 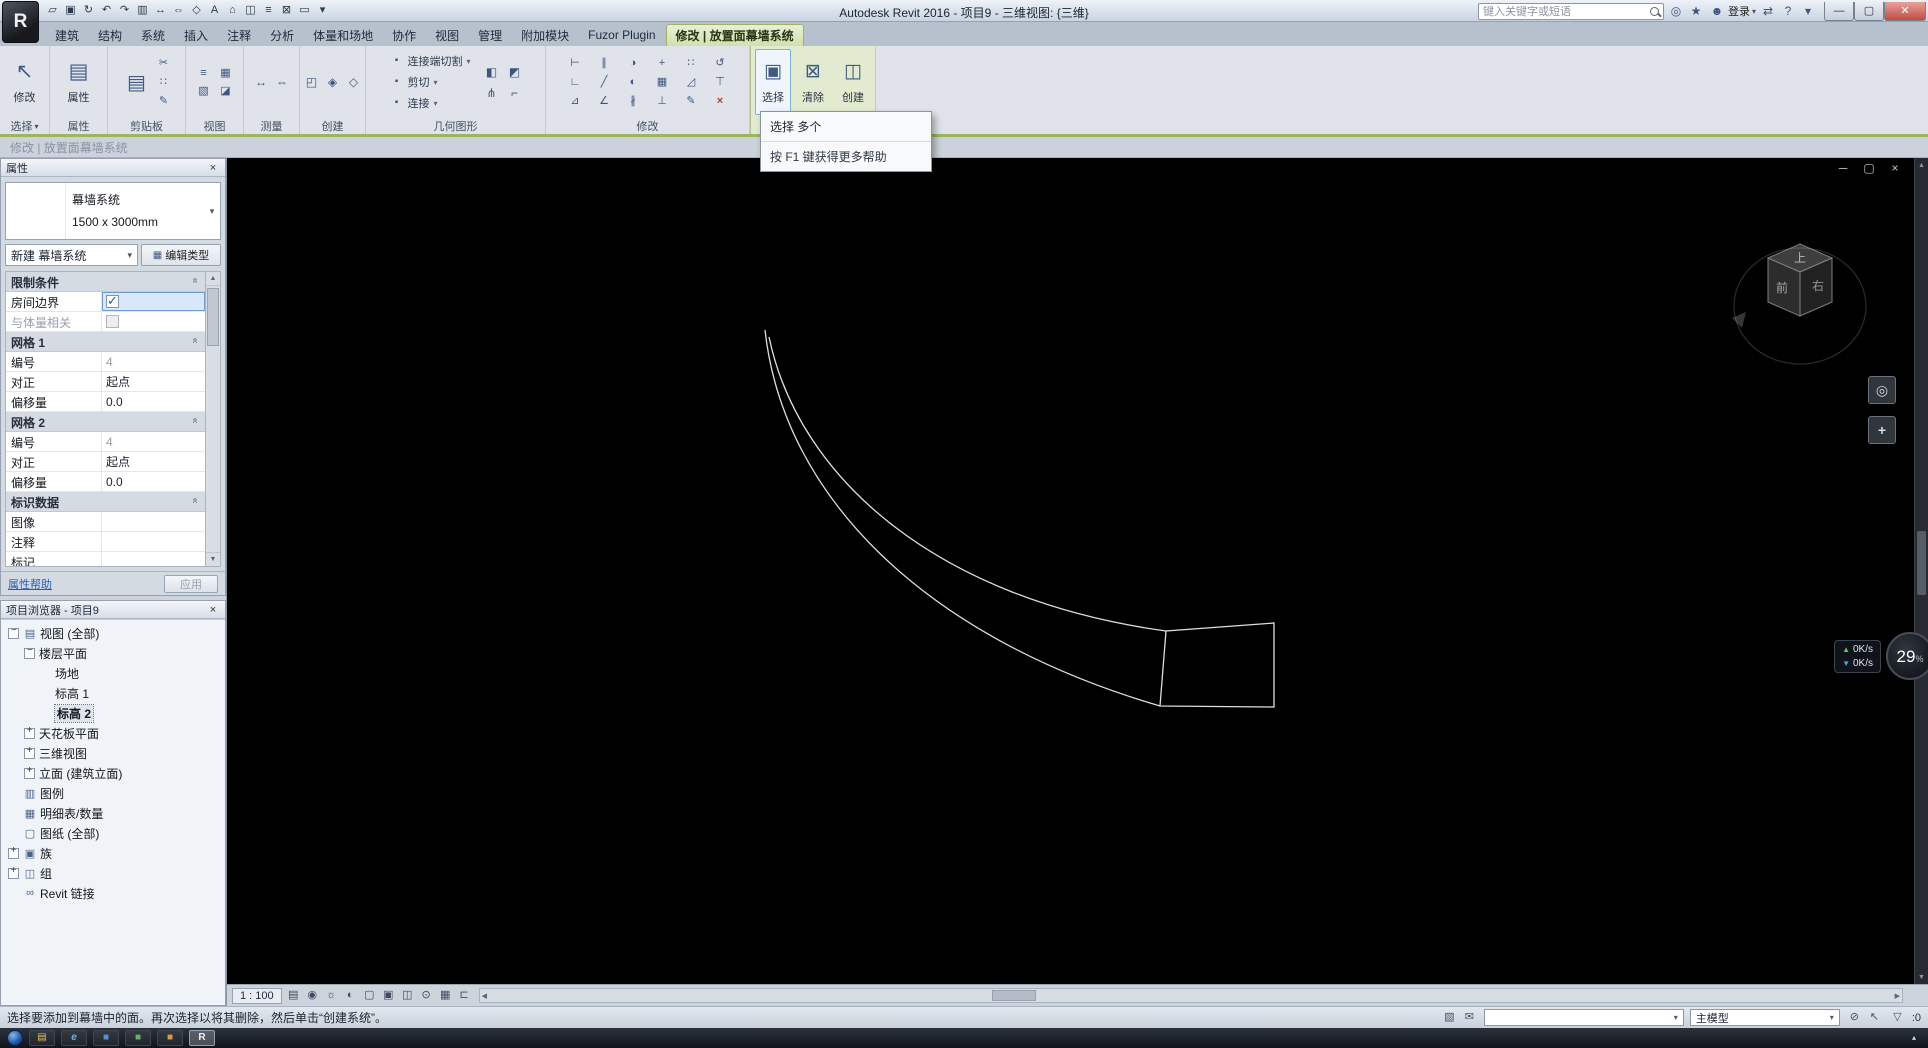 What do you see at coordinates (113, 733) in the screenshot?
I see `browser-tree-item: 天花板平面` at bounding box center [113, 733].